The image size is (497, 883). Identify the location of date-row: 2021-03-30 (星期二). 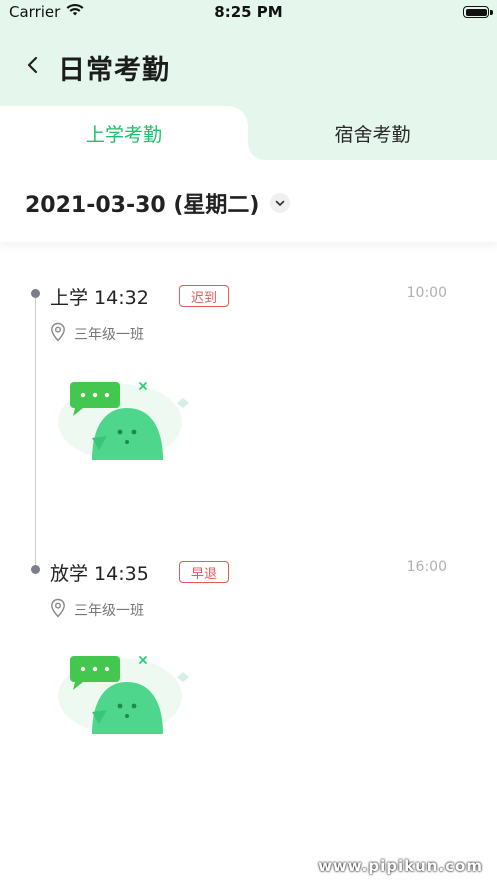
(248, 201).